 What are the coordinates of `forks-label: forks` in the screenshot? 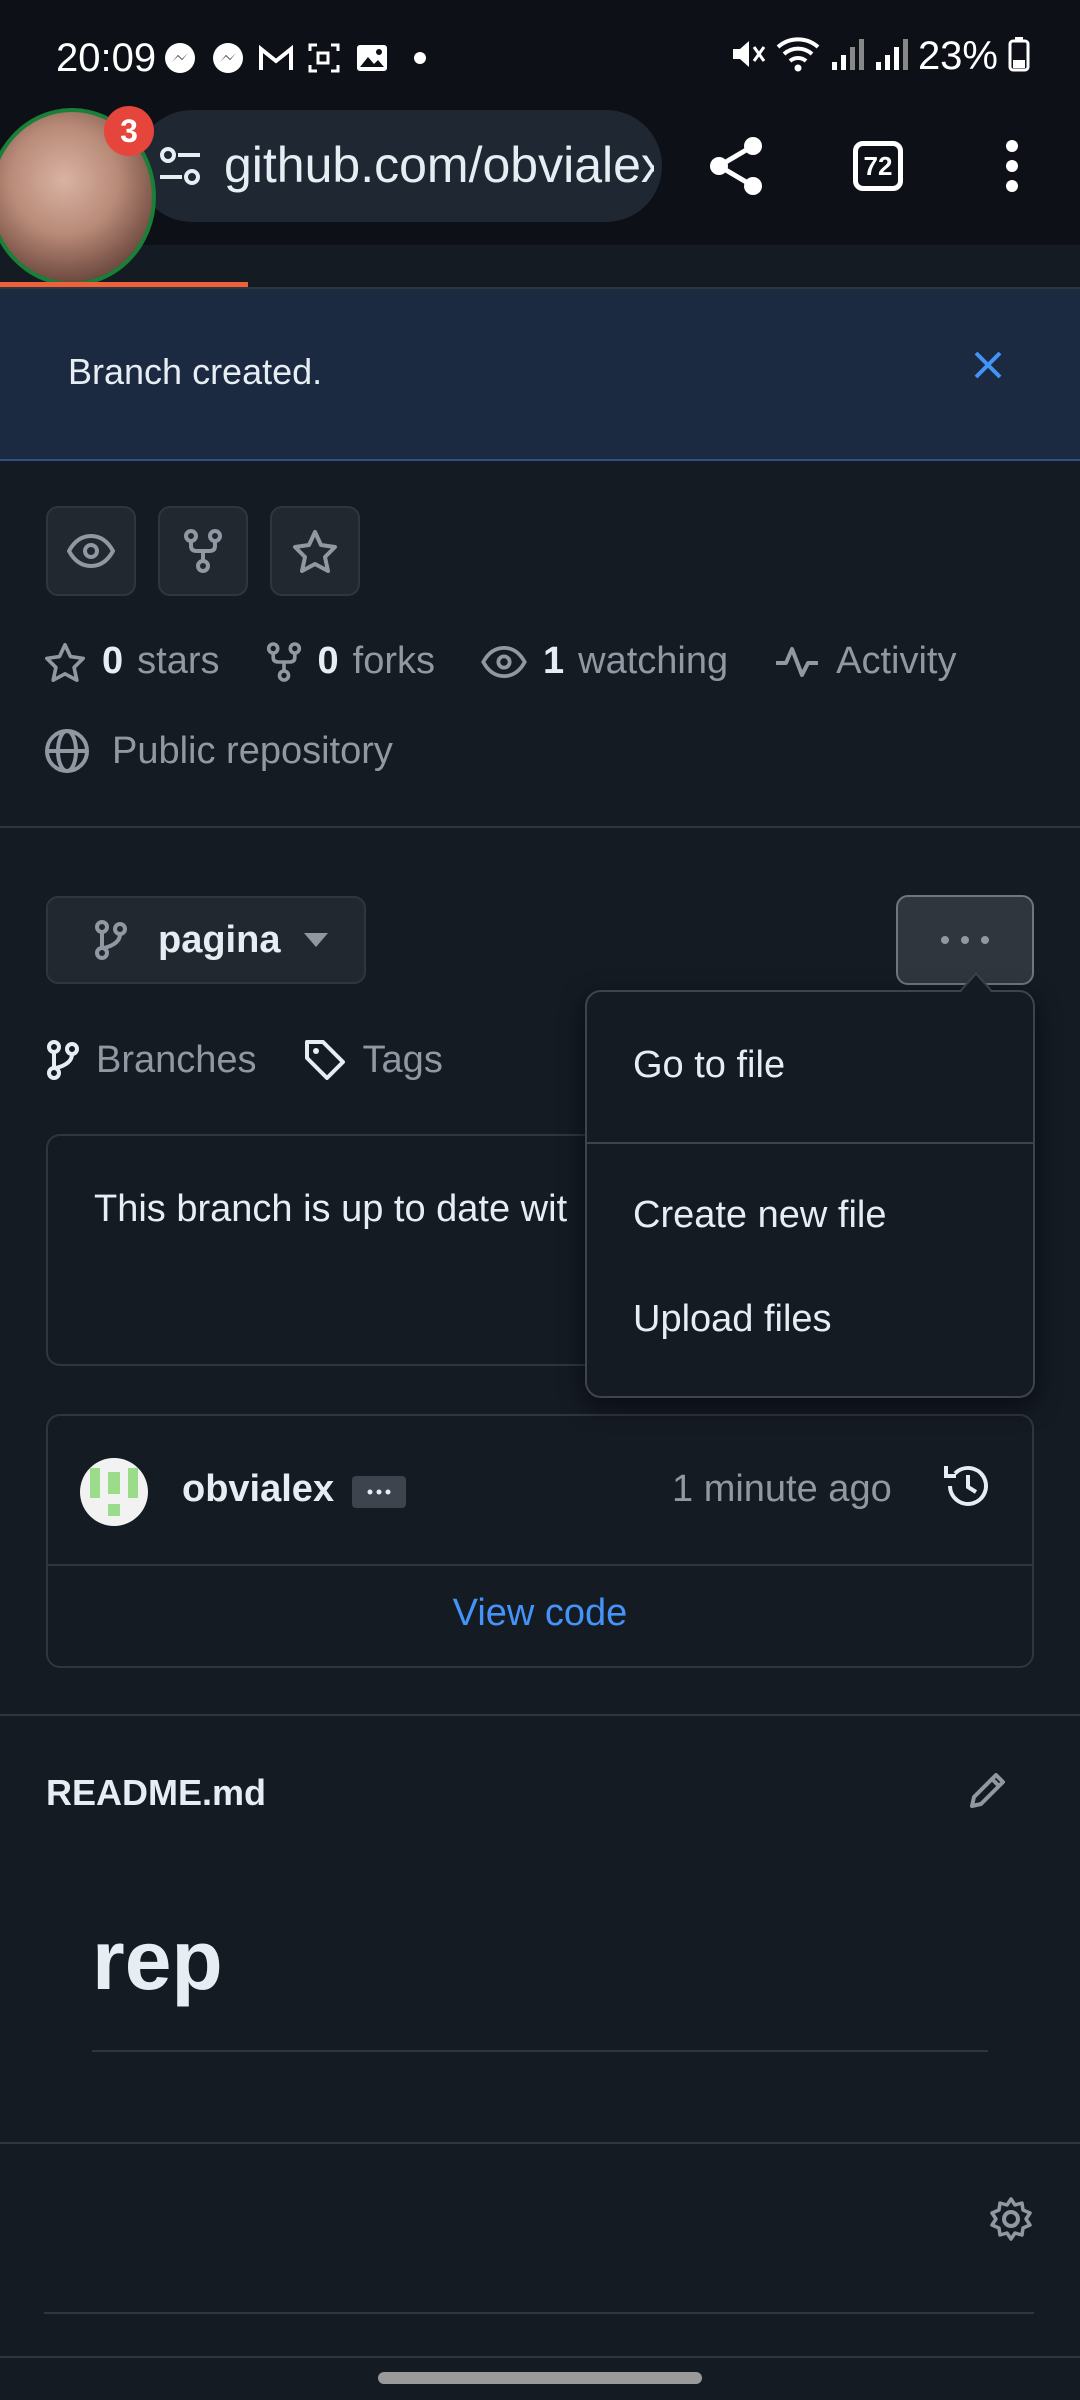 It's located at (393, 661).